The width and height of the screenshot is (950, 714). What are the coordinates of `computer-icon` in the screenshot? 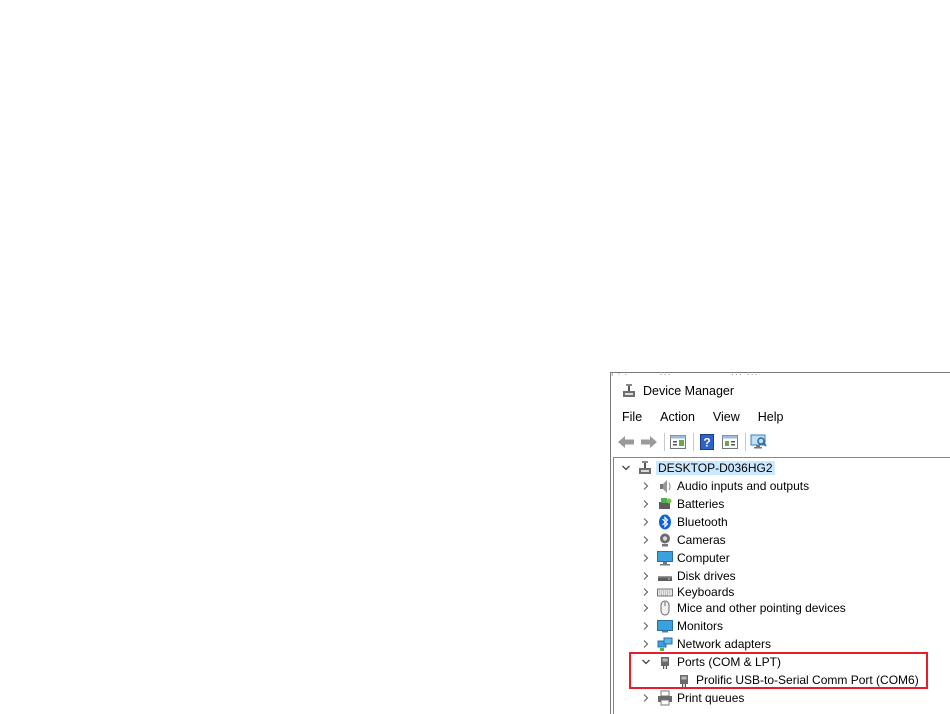 It's located at (665, 558).